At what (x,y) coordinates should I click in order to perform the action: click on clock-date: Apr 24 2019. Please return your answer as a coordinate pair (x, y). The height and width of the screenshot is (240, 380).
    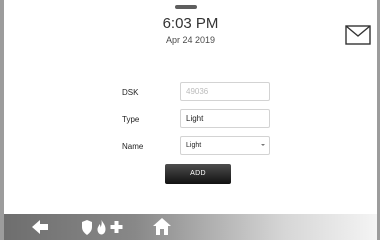
    Looking at the image, I should click on (190, 40).